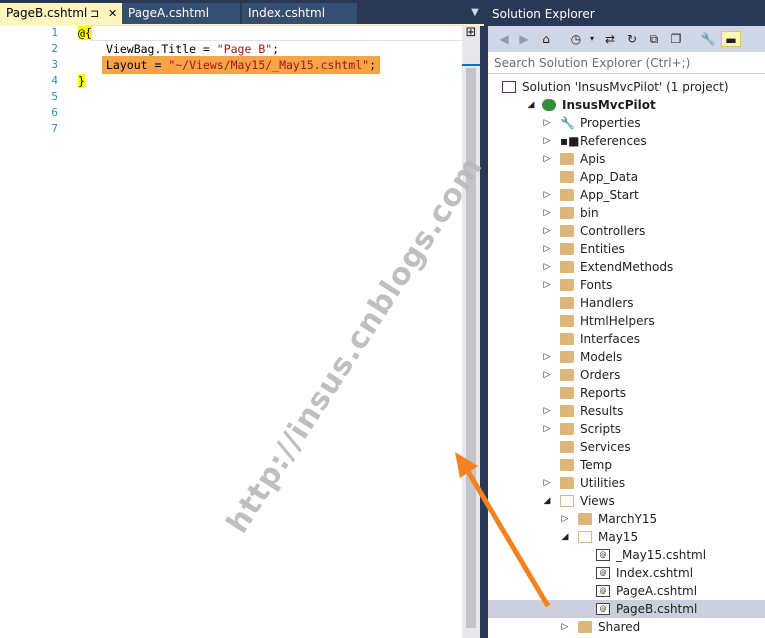  I want to click on line-number: 6, so click(54, 112).